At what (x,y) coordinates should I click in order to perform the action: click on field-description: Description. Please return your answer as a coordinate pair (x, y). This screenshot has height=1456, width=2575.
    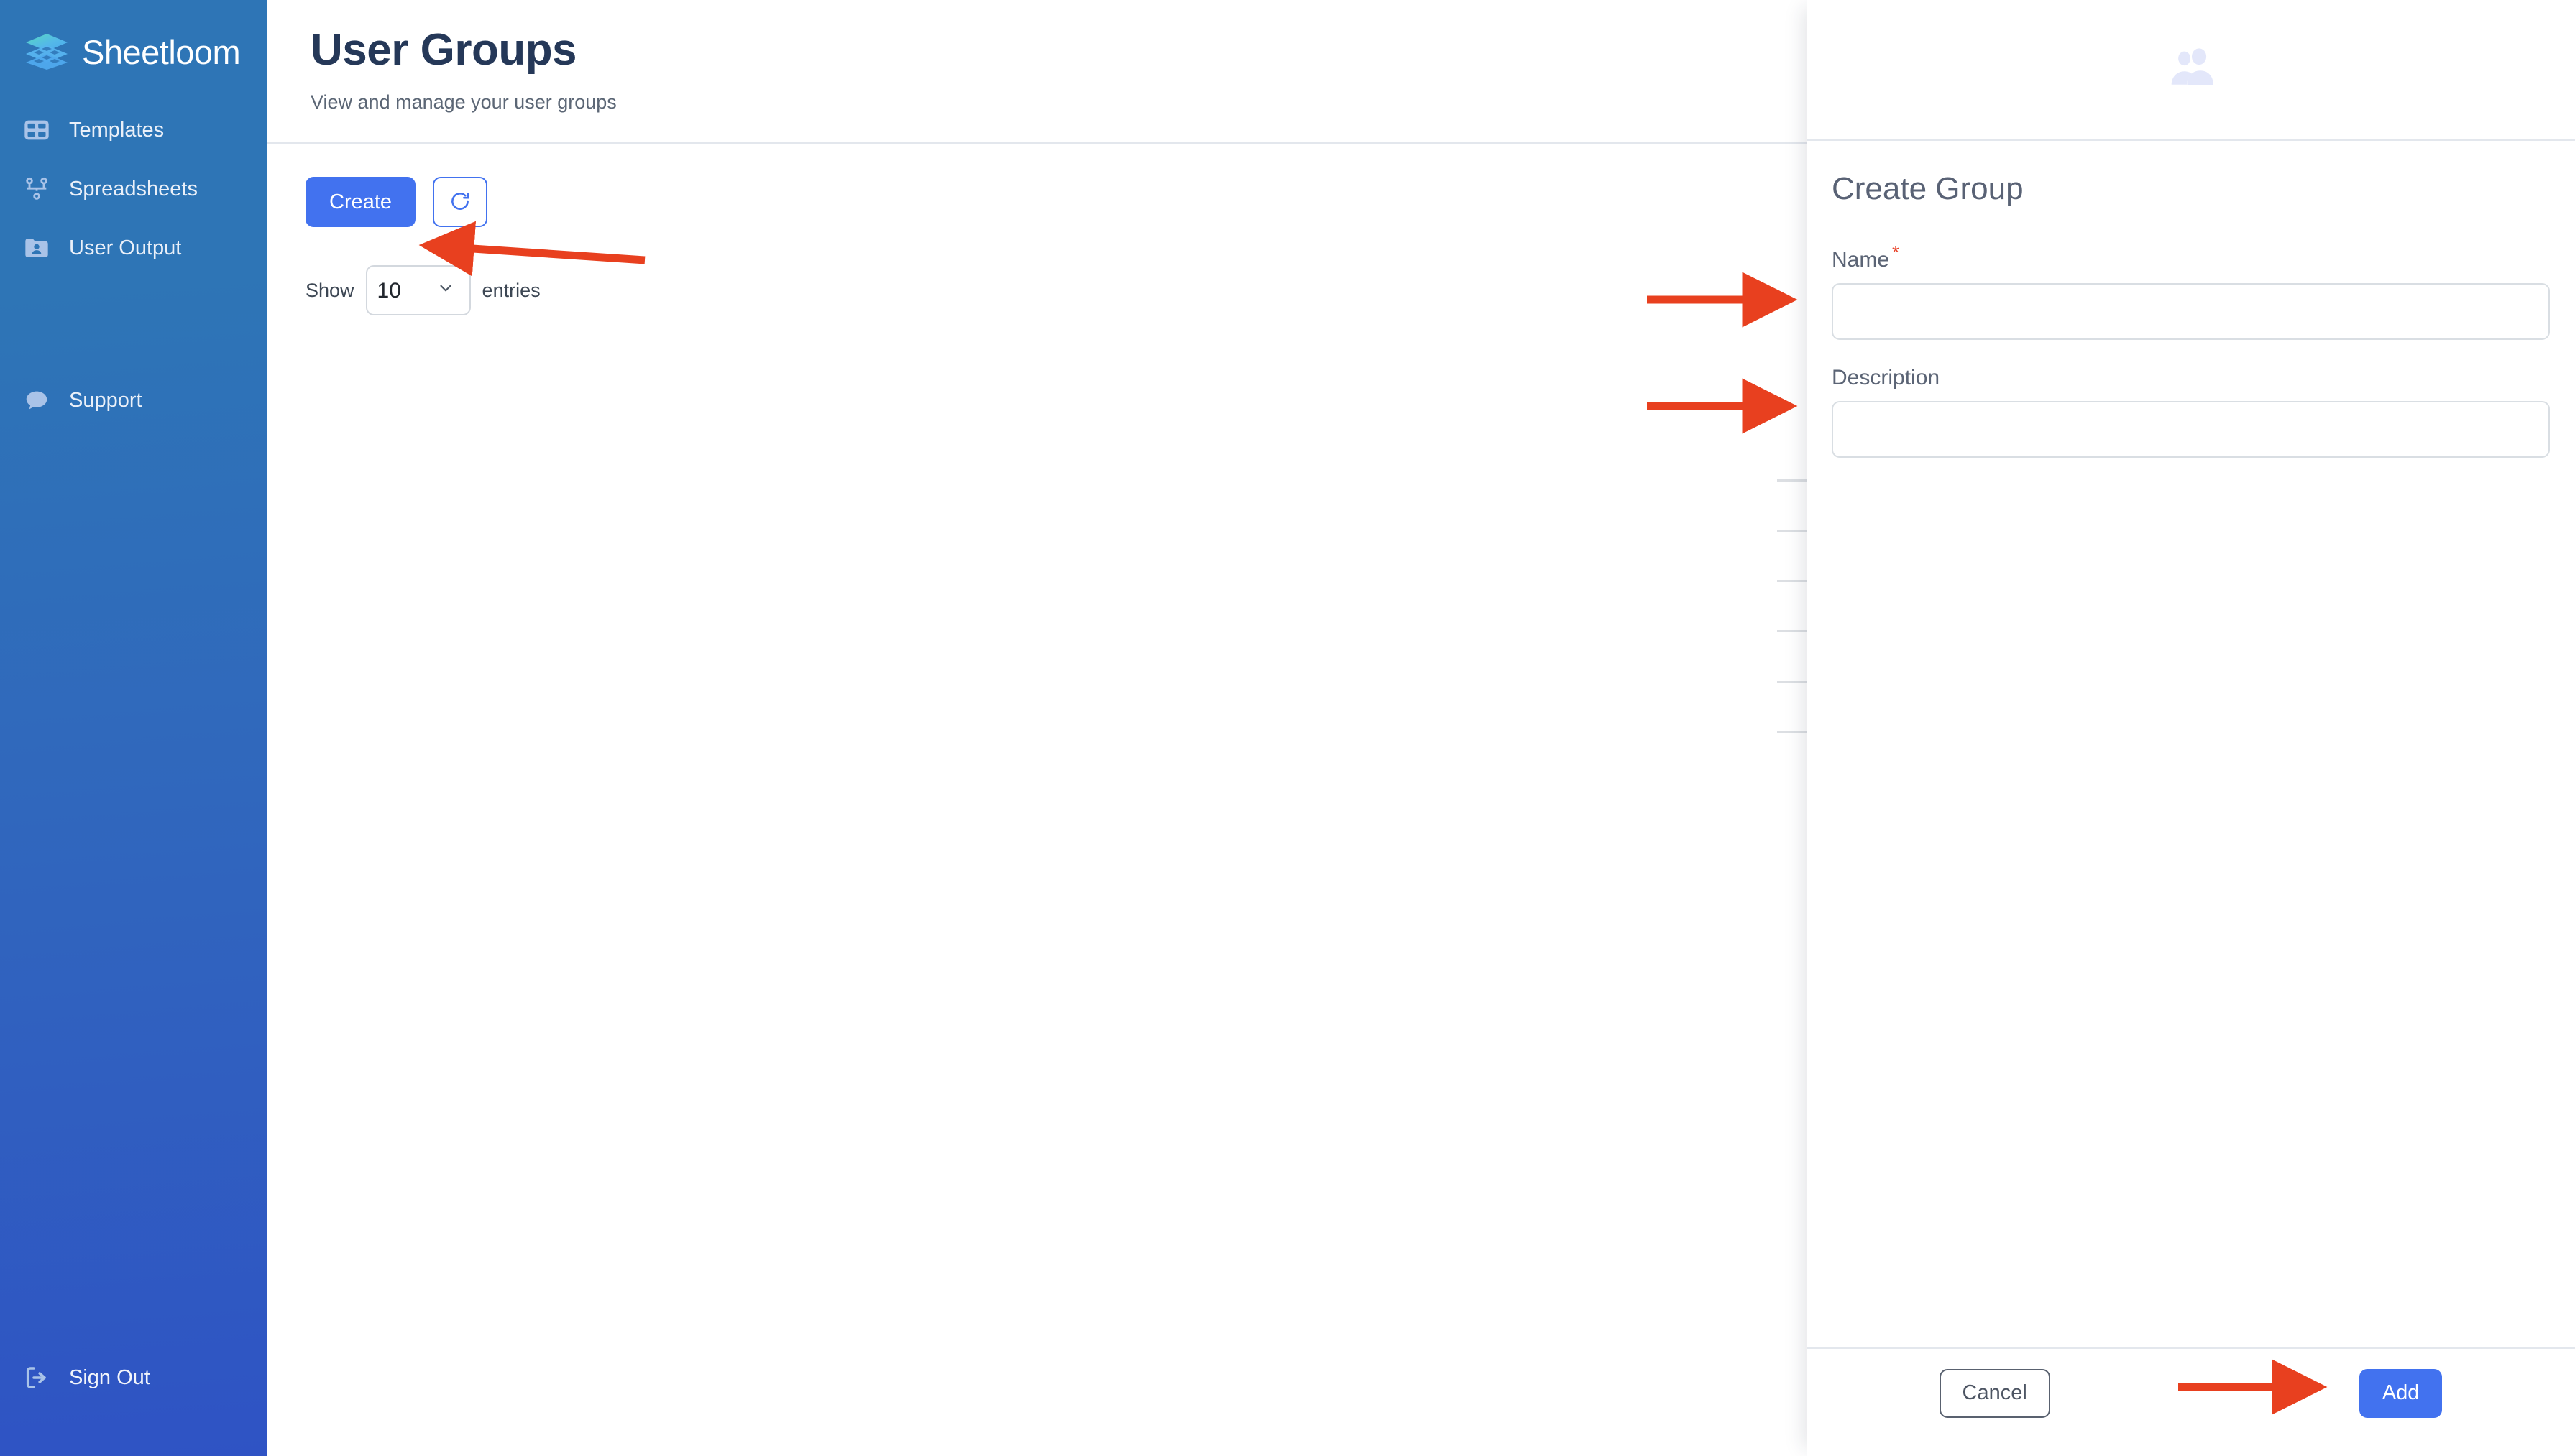
    Looking at the image, I should click on (2191, 412).